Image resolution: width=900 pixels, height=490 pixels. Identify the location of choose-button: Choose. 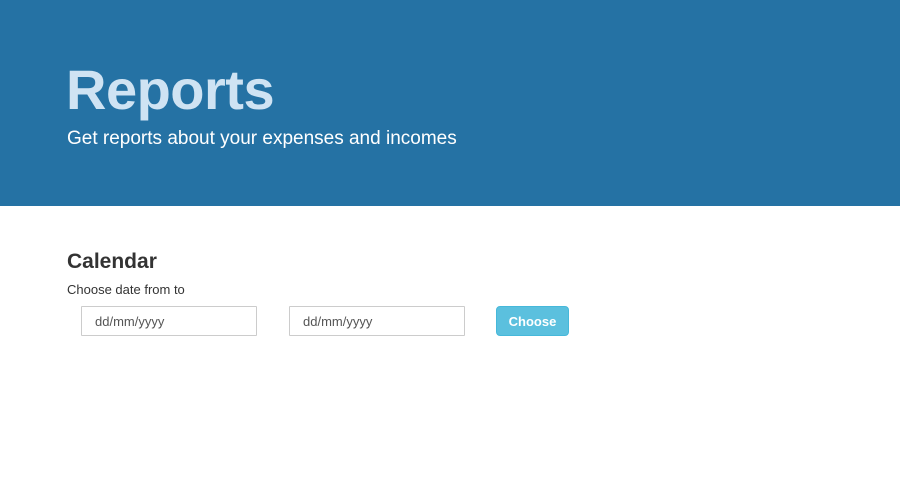
(532, 321).